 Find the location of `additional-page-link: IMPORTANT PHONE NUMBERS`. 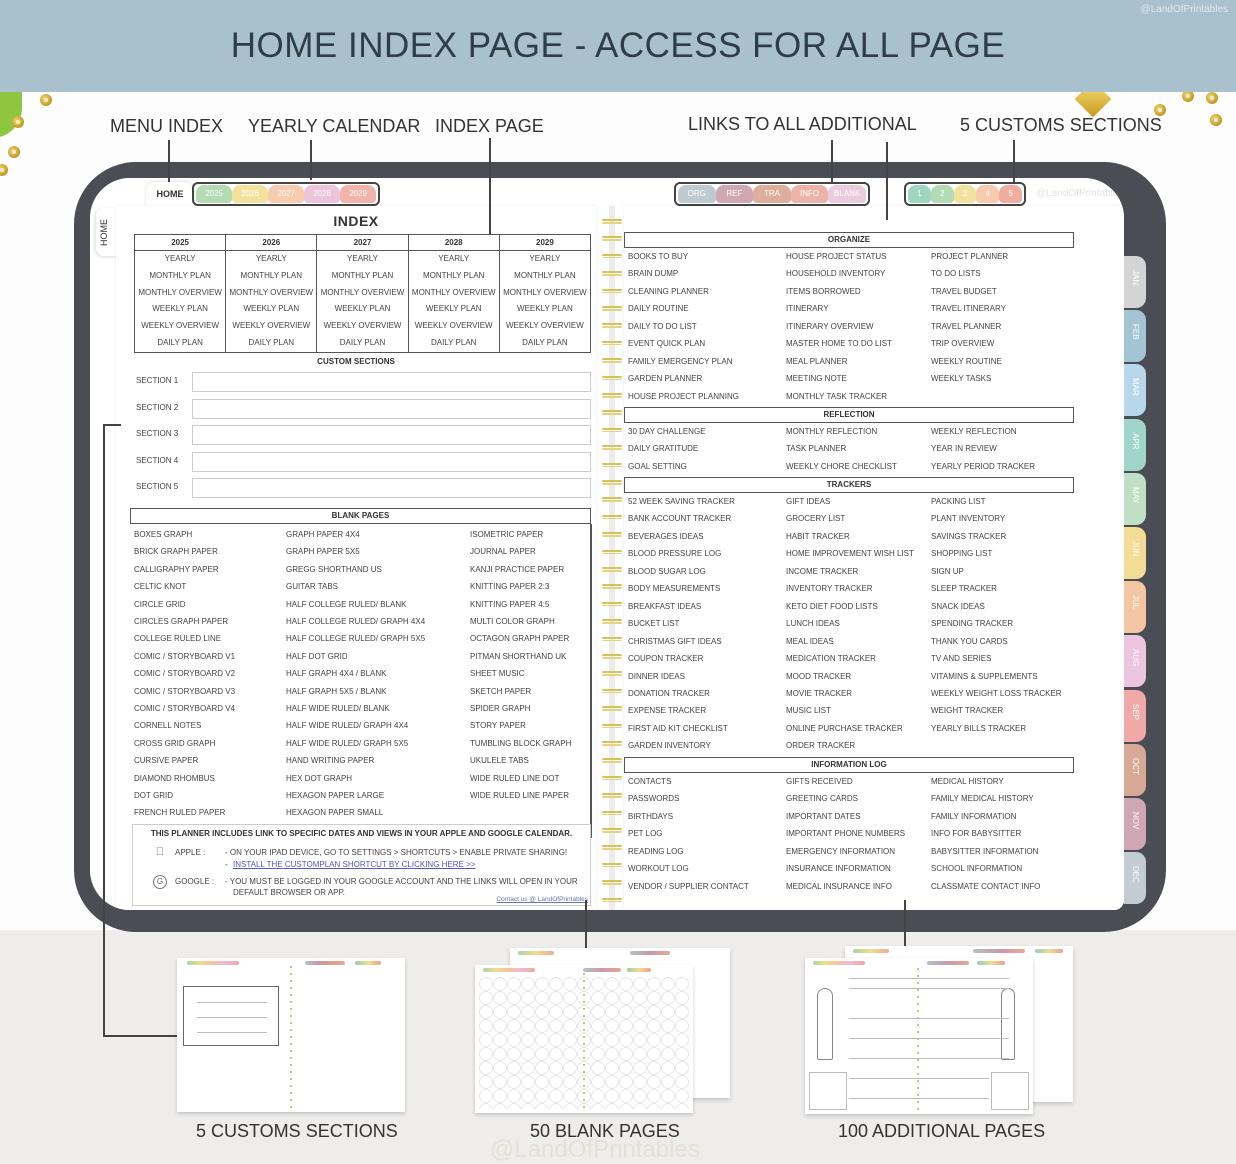

additional-page-link: IMPORTANT PHONE NUMBERS is located at coordinates (845, 833).